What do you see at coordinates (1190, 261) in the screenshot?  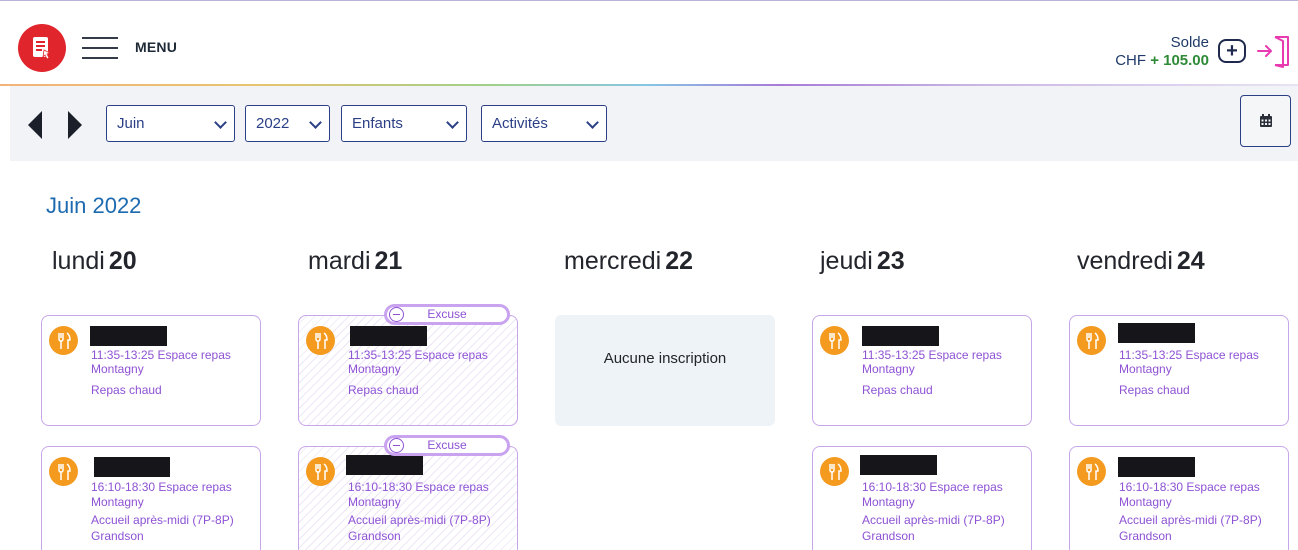 I see `day-number: 24` at bounding box center [1190, 261].